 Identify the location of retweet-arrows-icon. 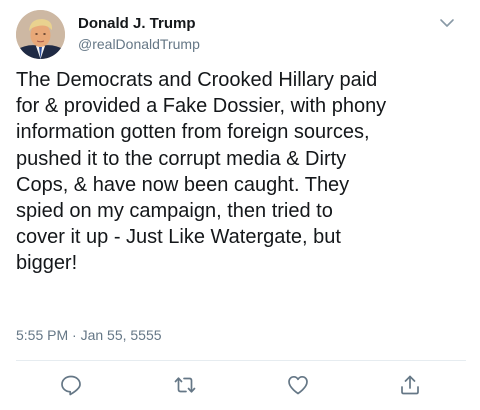
(185, 385).